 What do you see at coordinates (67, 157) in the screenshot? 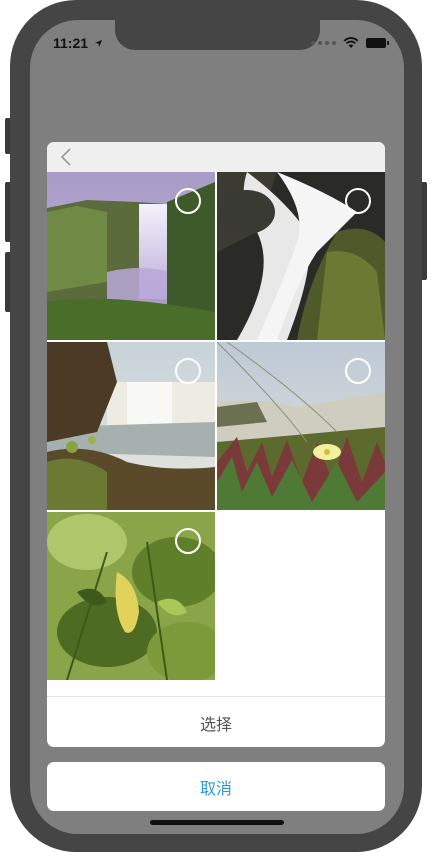
I see `chevron-left-icon` at bounding box center [67, 157].